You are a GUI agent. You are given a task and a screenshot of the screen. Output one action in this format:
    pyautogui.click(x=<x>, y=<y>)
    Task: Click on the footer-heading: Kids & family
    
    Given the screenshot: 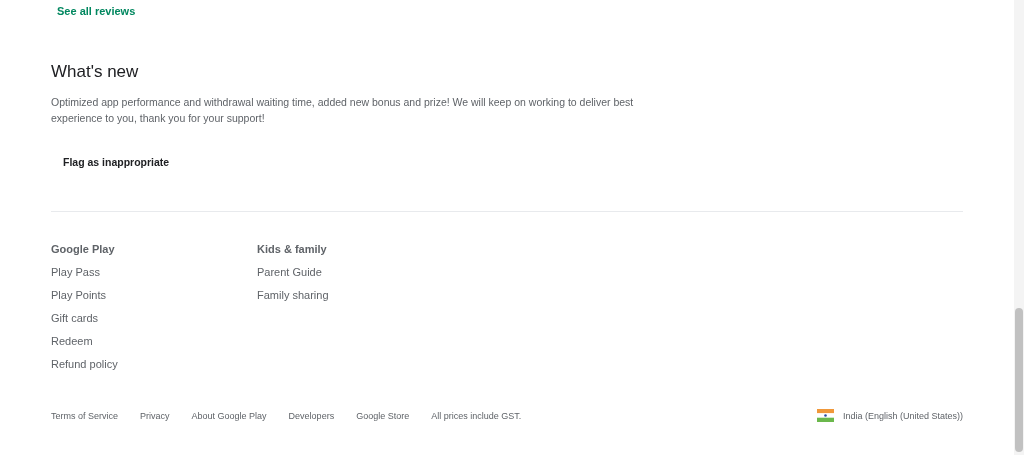 What is the action you would take?
    pyautogui.click(x=292, y=249)
    